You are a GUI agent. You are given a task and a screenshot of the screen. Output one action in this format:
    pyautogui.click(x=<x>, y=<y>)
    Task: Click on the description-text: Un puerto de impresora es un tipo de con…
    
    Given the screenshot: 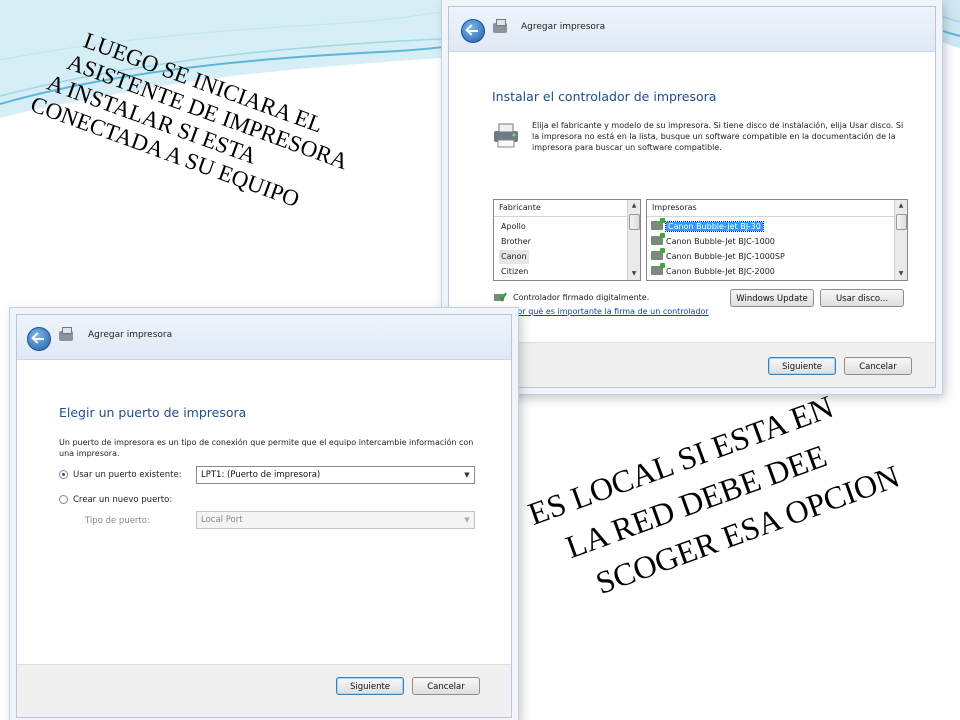 What is the action you would take?
    pyautogui.click(x=266, y=448)
    